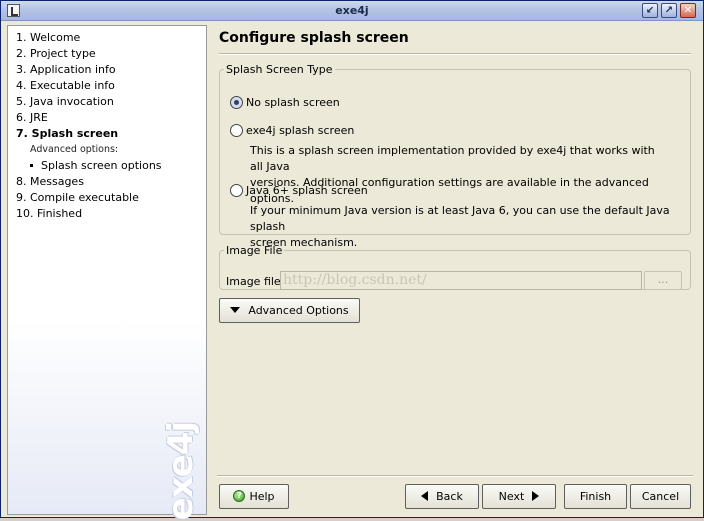 The height and width of the screenshot is (521, 704). I want to click on help-label: Help, so click(262, 496).